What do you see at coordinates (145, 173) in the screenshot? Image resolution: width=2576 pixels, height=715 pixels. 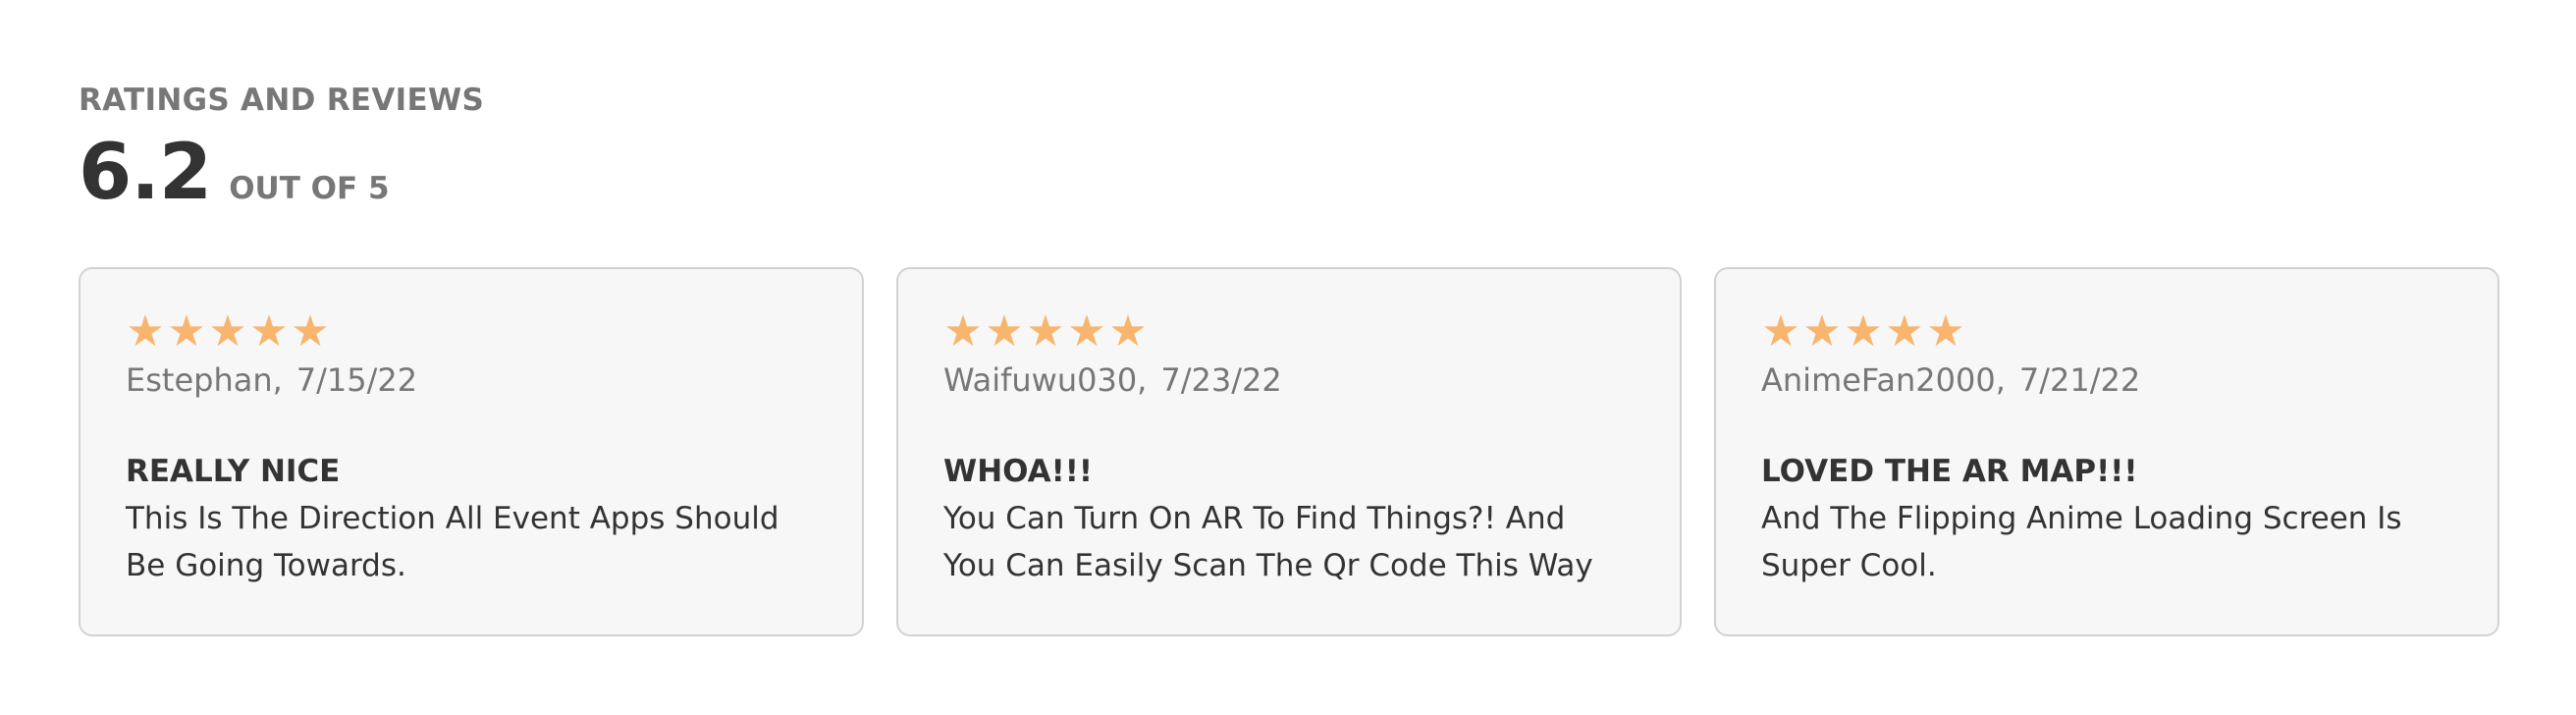 I see `score-value: 6.2` at bounding box center [145, 173].